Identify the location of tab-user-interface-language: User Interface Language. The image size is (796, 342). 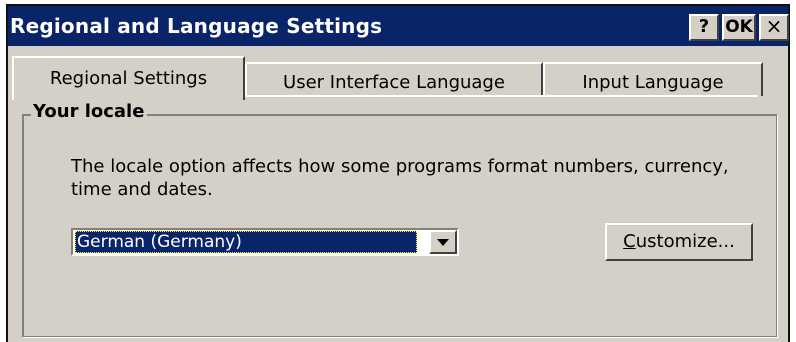
(394, 79).